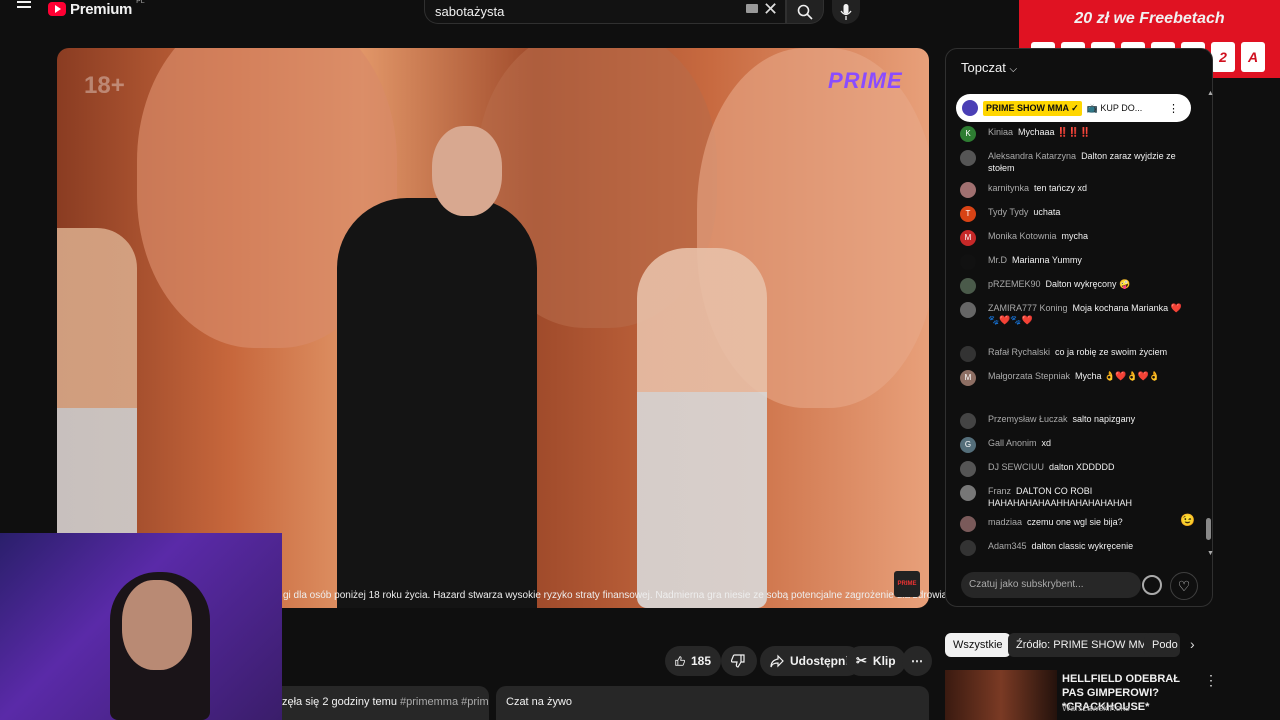 The height and width of the screenshot is (720, 1280). I want to click on recommendation-thumbnail, so click(1001, 695).